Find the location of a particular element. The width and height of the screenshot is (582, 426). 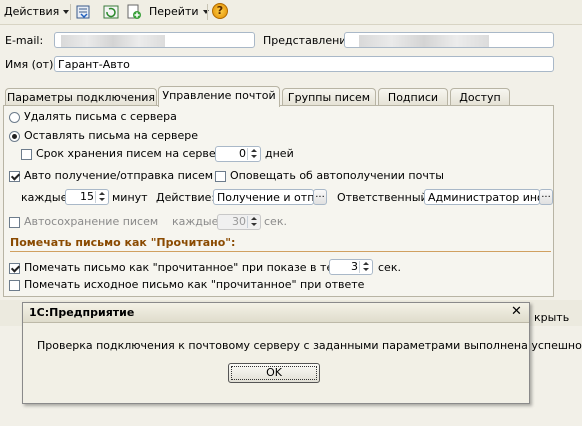

mark-show-checkbox is located at coordinates (14, 268).